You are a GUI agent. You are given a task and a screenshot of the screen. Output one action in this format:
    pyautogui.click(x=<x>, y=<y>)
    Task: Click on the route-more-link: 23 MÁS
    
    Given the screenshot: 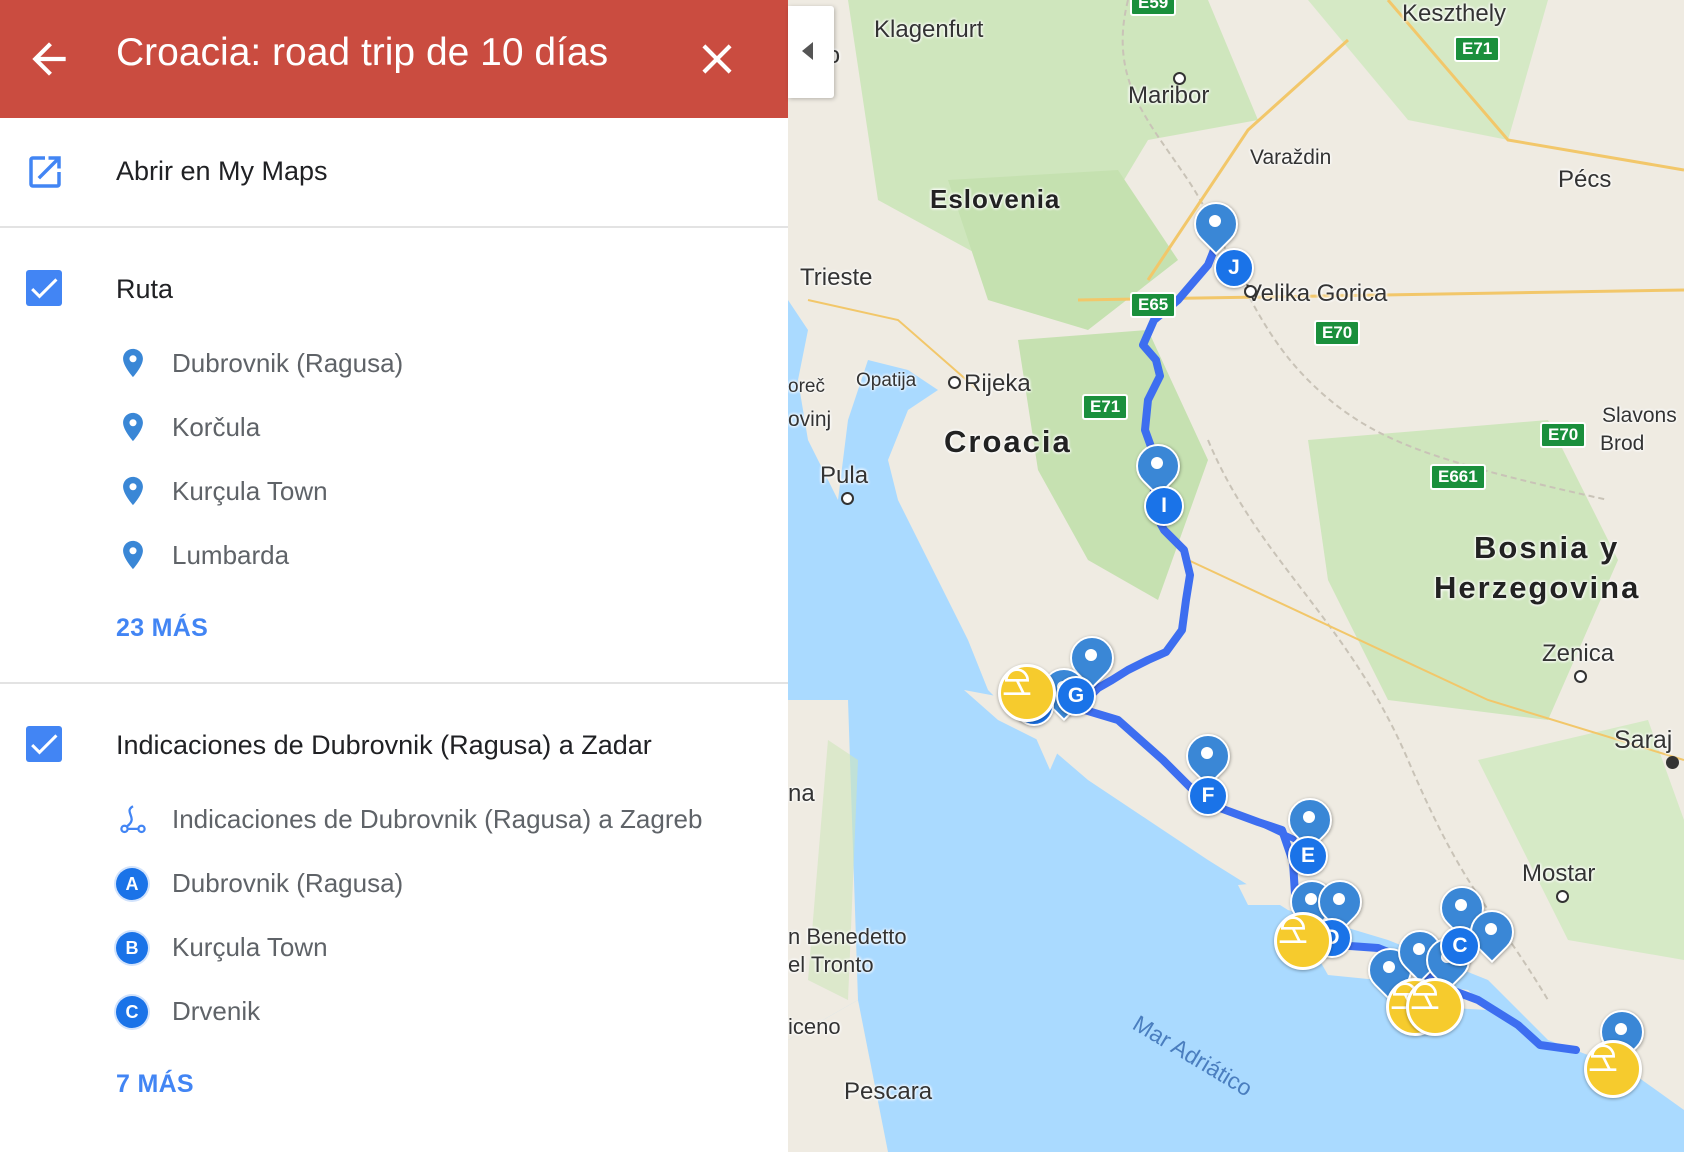 What is the action you would take?
    pyautogui.click(x=162, y=628)
    